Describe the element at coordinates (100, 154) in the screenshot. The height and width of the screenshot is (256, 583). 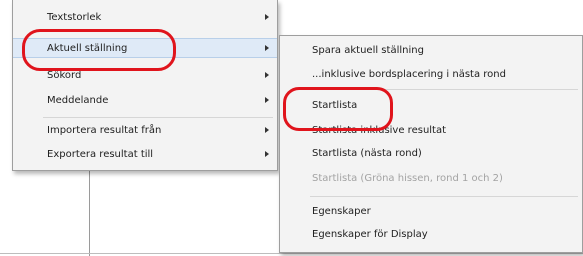
I see `menu-item-label: Exportera resultat till` at that location.